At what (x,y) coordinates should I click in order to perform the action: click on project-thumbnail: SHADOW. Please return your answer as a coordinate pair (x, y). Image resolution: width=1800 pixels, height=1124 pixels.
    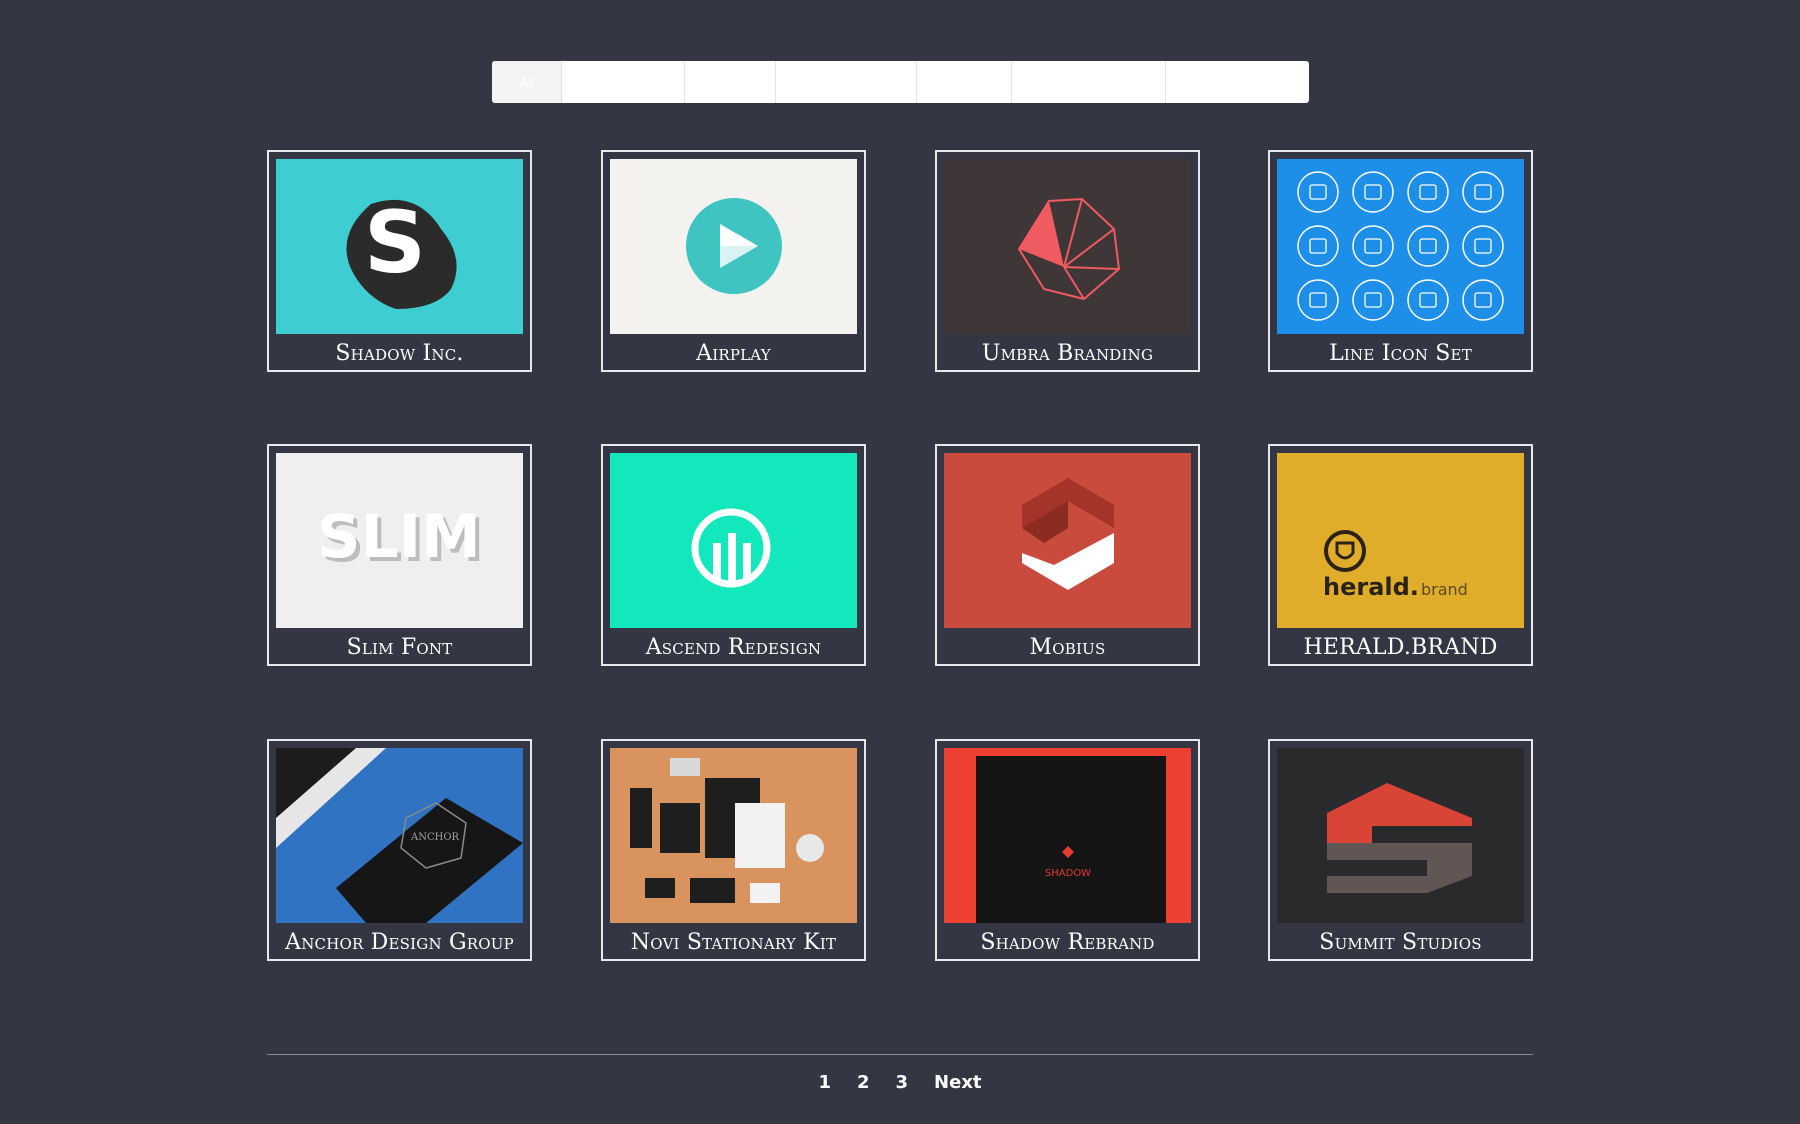
    Looking at the image, I should click on (1067, 835).